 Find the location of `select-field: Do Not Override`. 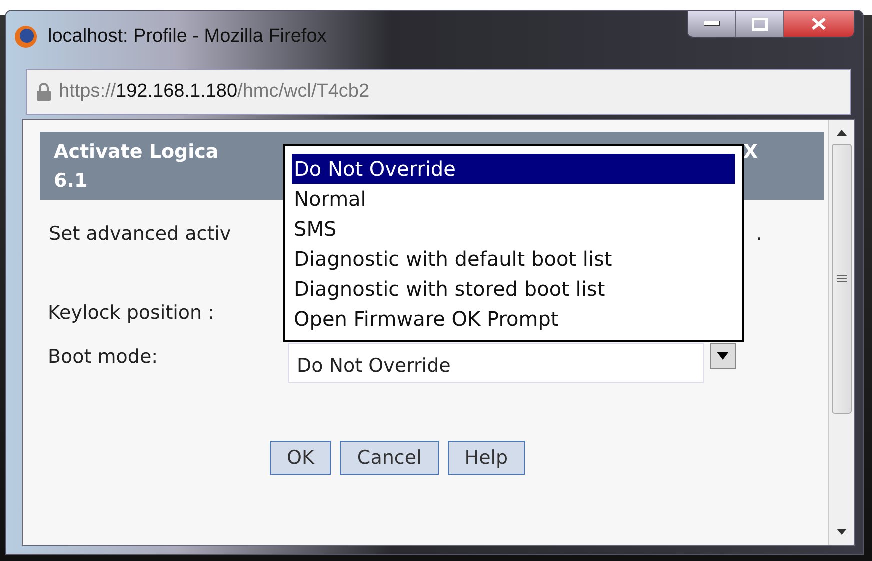

select-field: Do Not Override is located at coordinates (496, 362).